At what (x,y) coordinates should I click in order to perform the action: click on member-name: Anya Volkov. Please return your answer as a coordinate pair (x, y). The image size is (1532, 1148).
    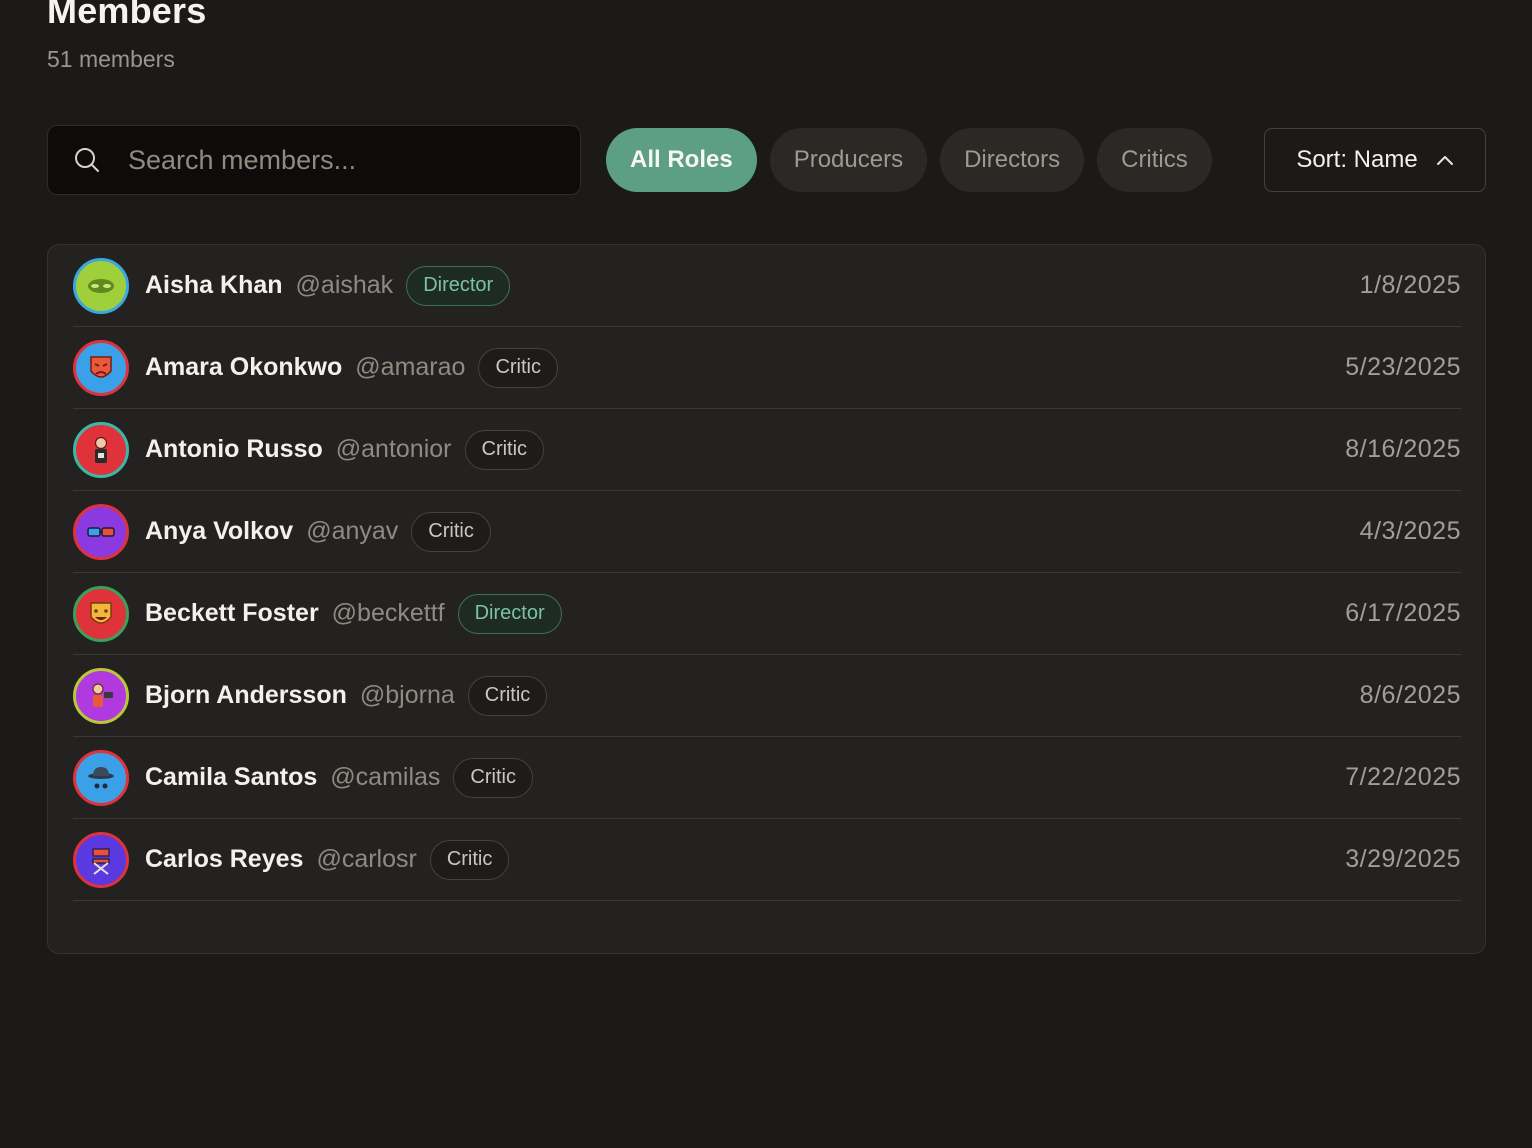
    Looking at the image, I should click on (219, 531).